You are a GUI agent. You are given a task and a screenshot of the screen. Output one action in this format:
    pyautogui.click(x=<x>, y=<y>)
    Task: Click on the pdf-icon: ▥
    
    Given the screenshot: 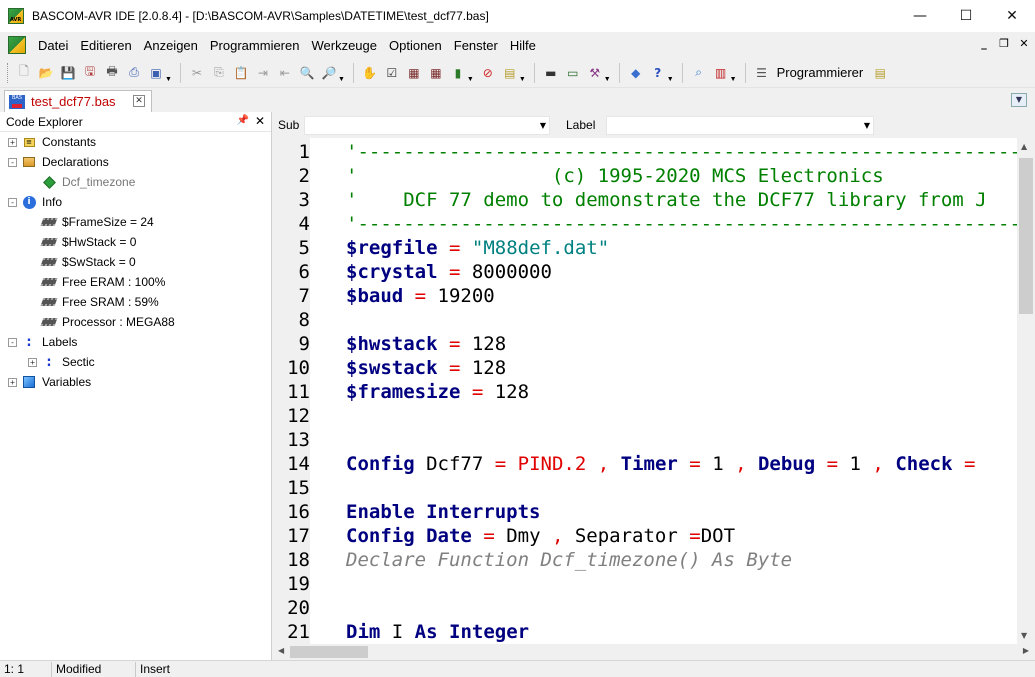 What is the action you would take?
    pyautogui.click(x=721, y=73)
    